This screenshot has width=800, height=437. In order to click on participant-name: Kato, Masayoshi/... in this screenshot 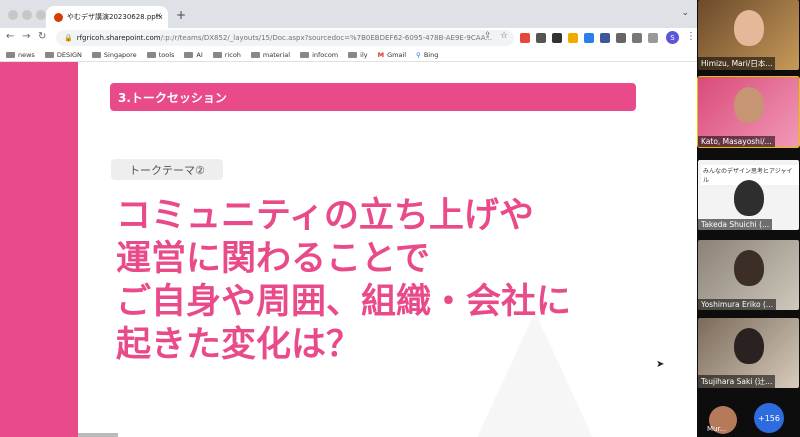, I will do `click(736, 141)`.